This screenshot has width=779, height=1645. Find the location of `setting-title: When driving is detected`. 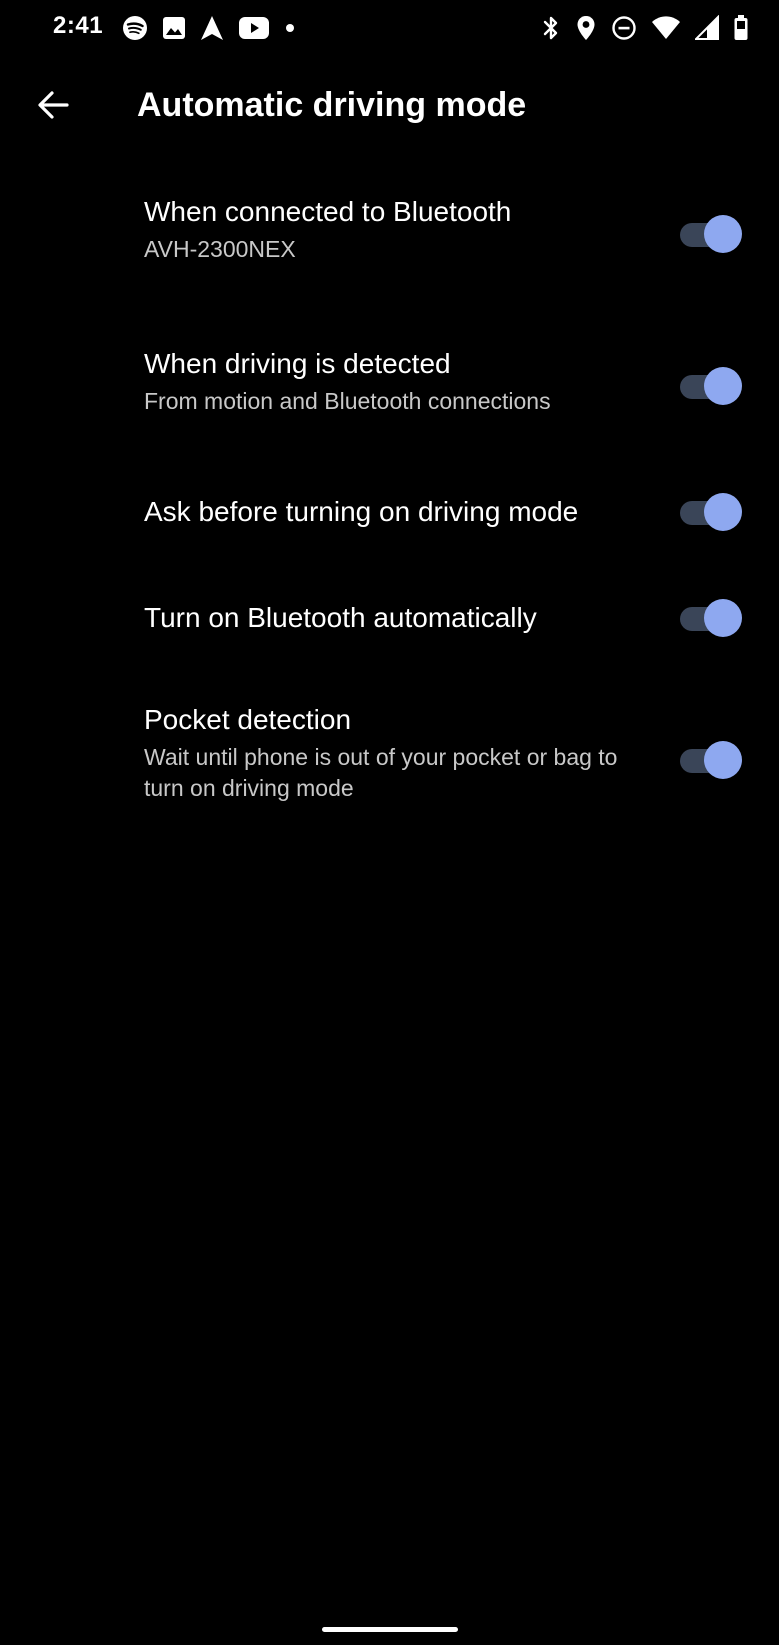

setting-title: When driving is detected is located at coordinates (297, 363).